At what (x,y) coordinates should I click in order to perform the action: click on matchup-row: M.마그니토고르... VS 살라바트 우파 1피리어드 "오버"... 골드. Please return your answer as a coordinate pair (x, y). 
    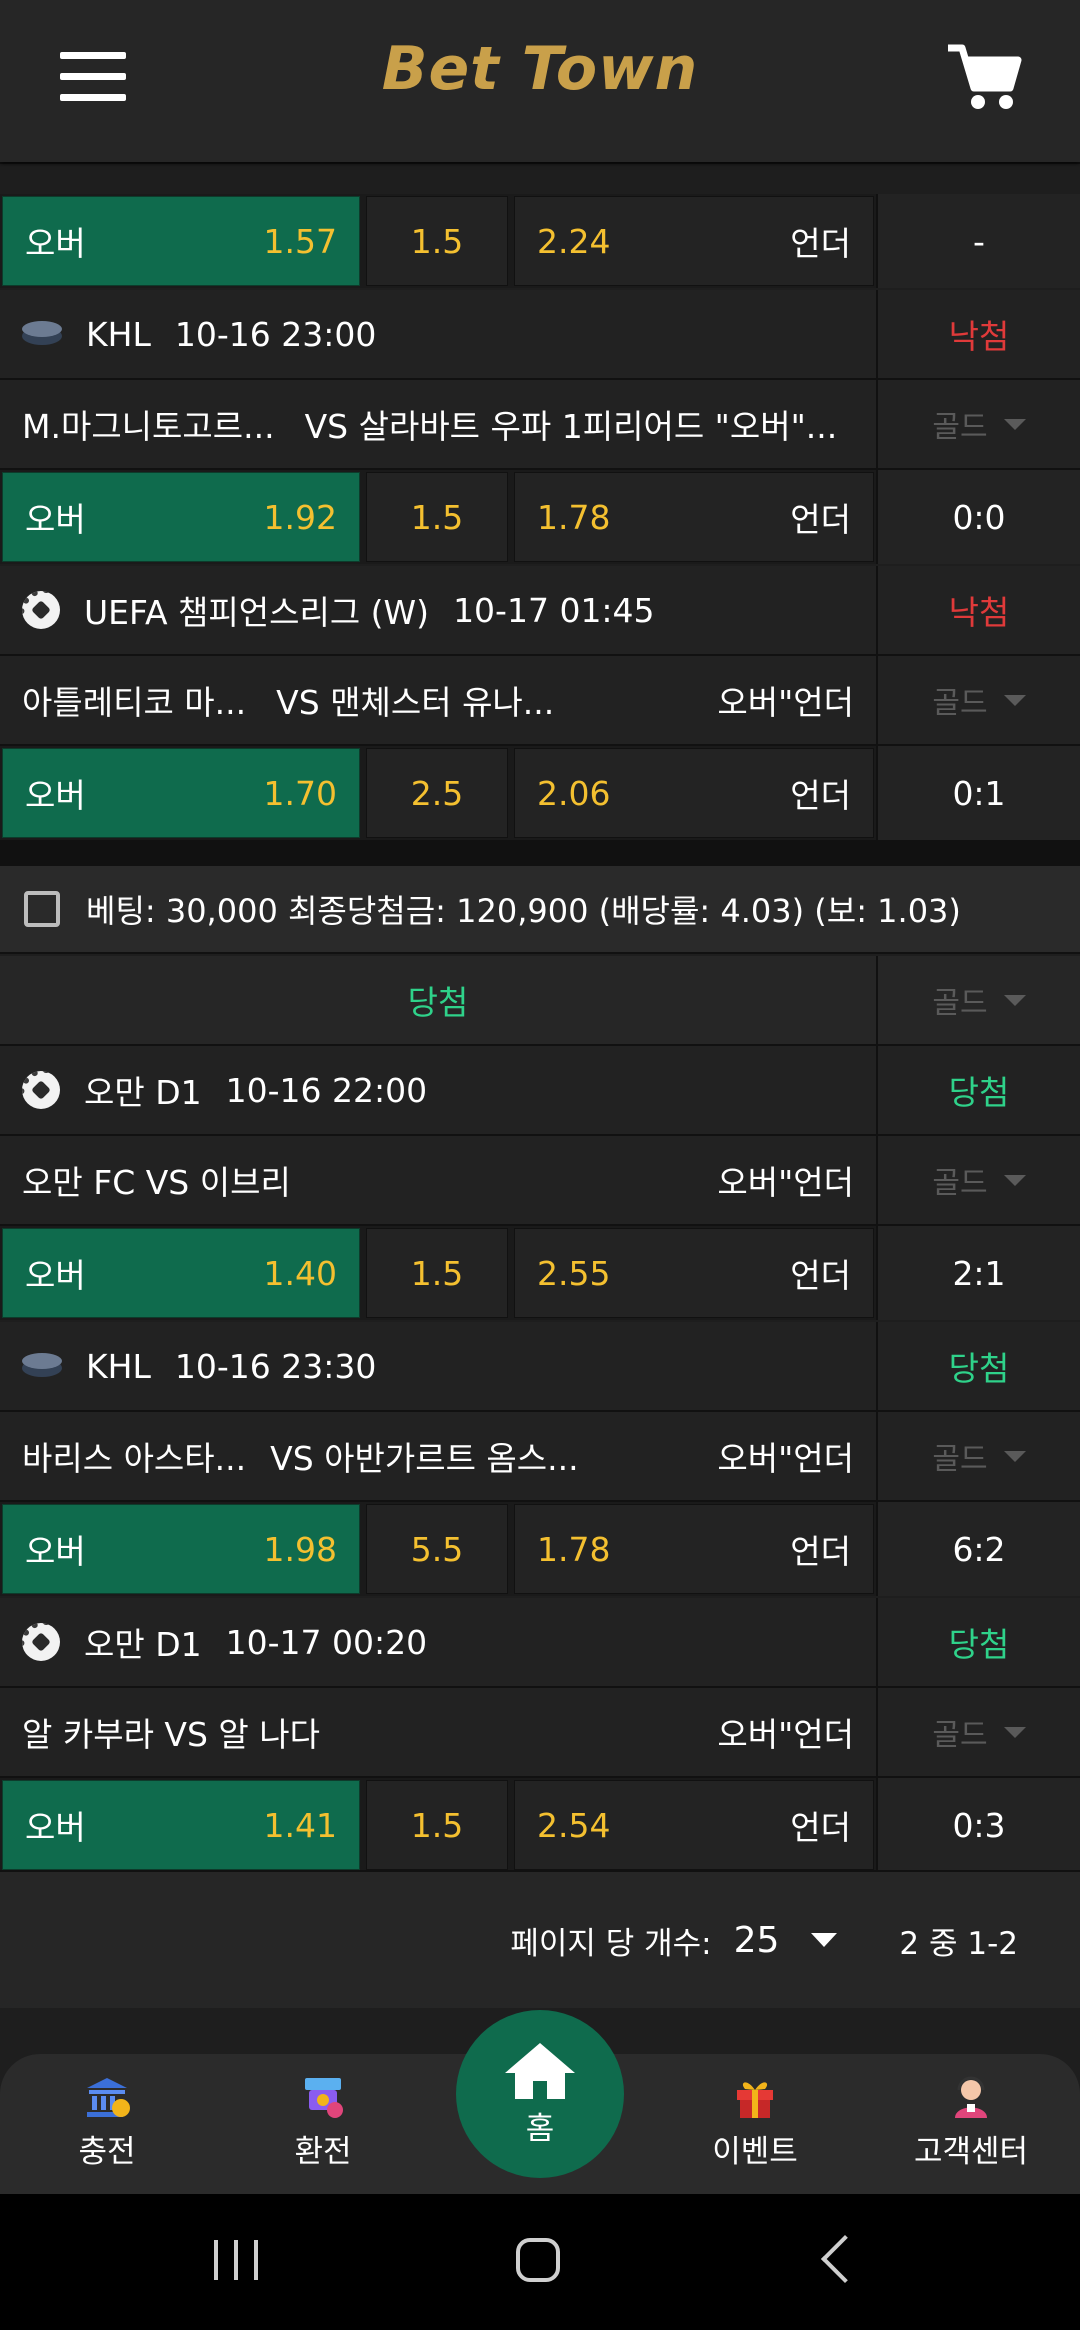
    Looking at the image, I should click on (540, 425).